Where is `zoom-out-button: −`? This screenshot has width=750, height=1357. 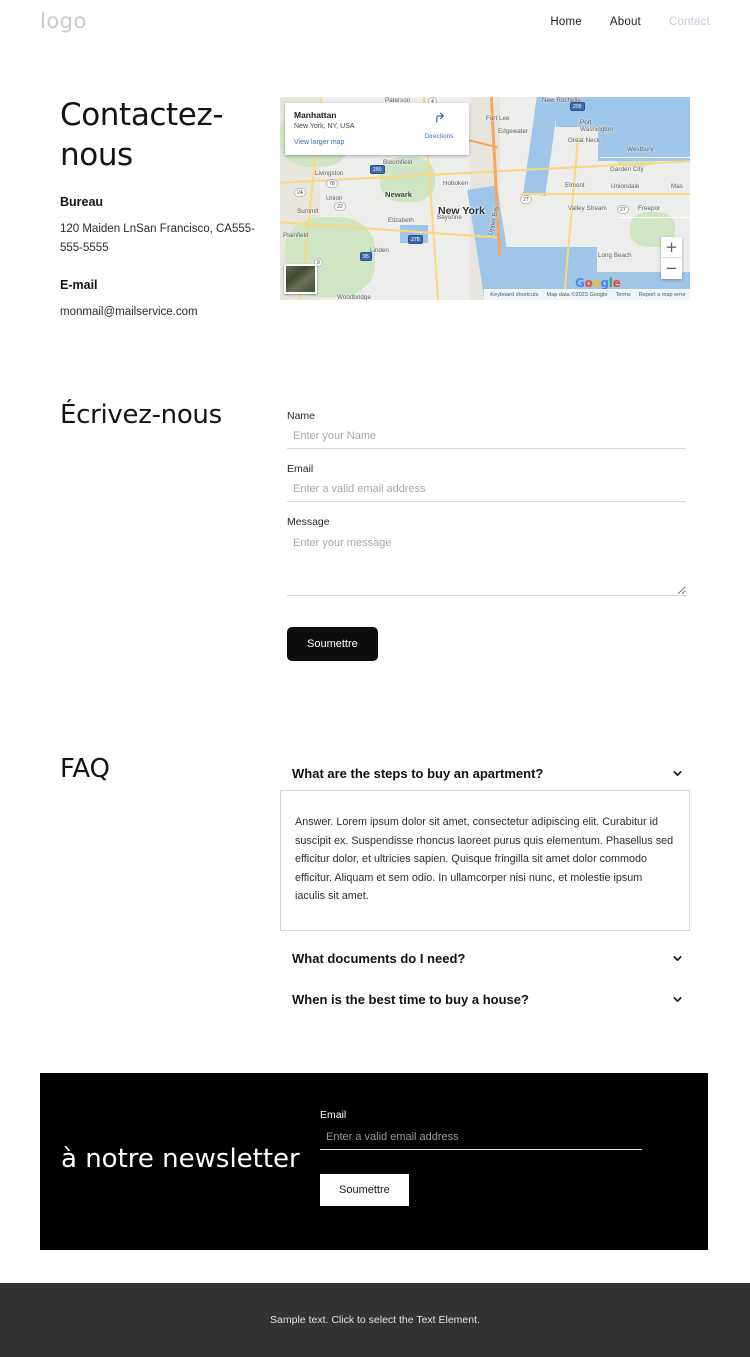 zoom-out-button: − is located at coordinates (671, 268).